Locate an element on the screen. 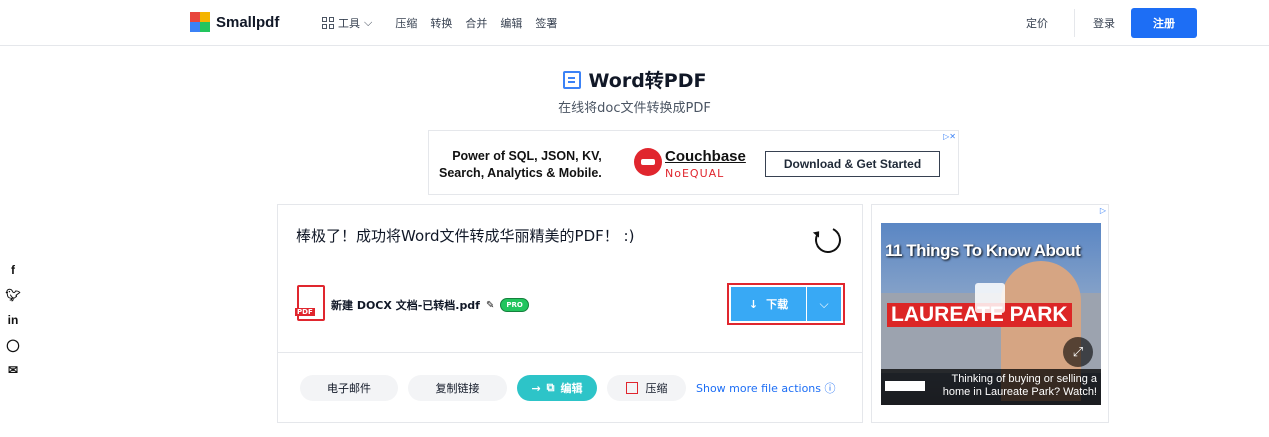  tools-menu: 工具 ⌵ is located at coordinates (347, 23).